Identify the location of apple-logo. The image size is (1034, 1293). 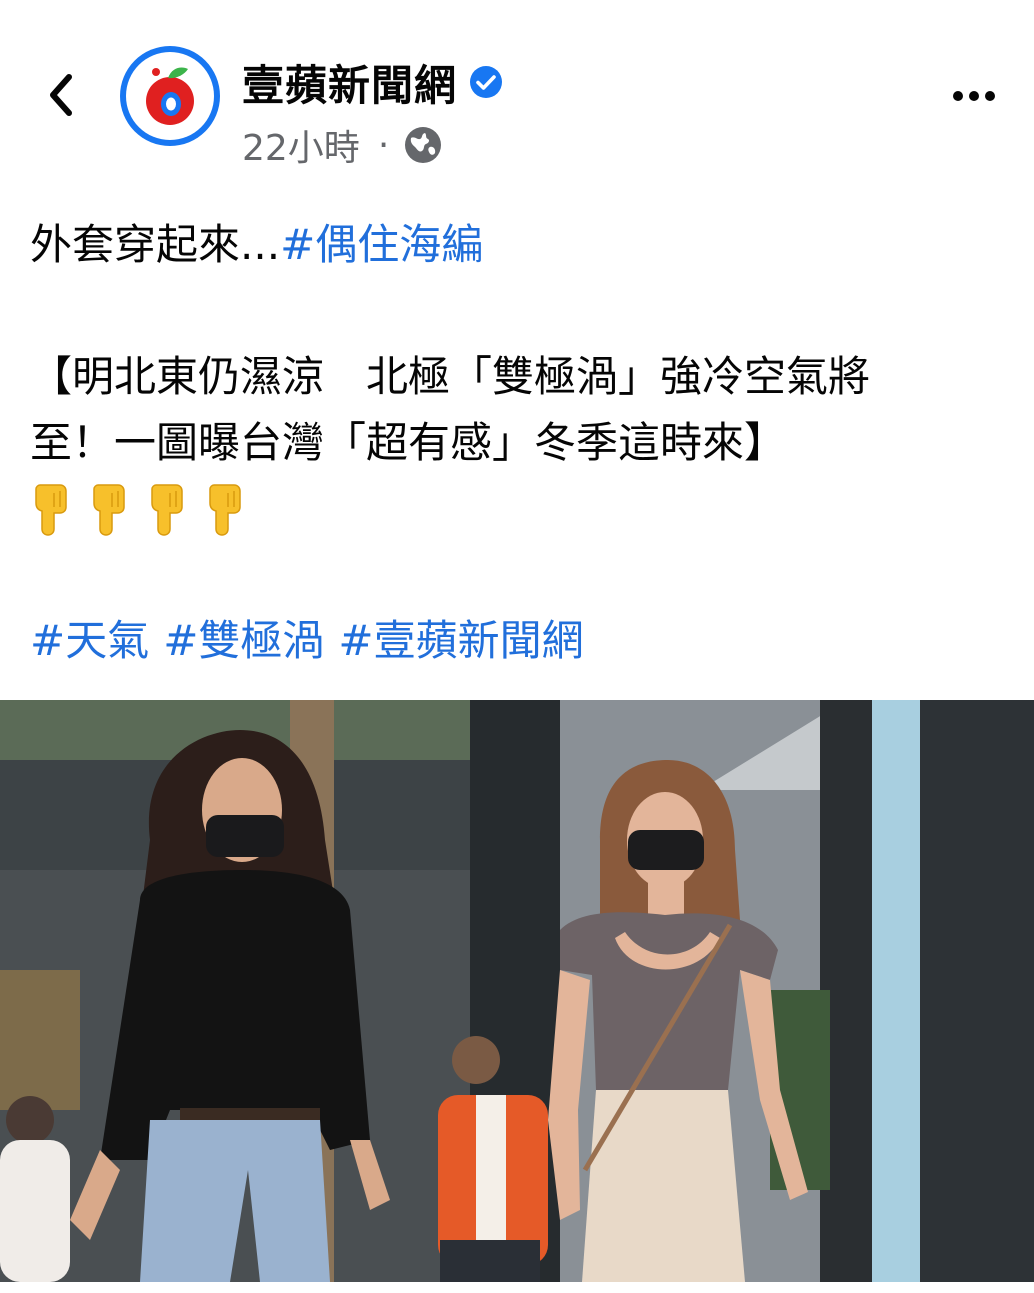
(170, 96).